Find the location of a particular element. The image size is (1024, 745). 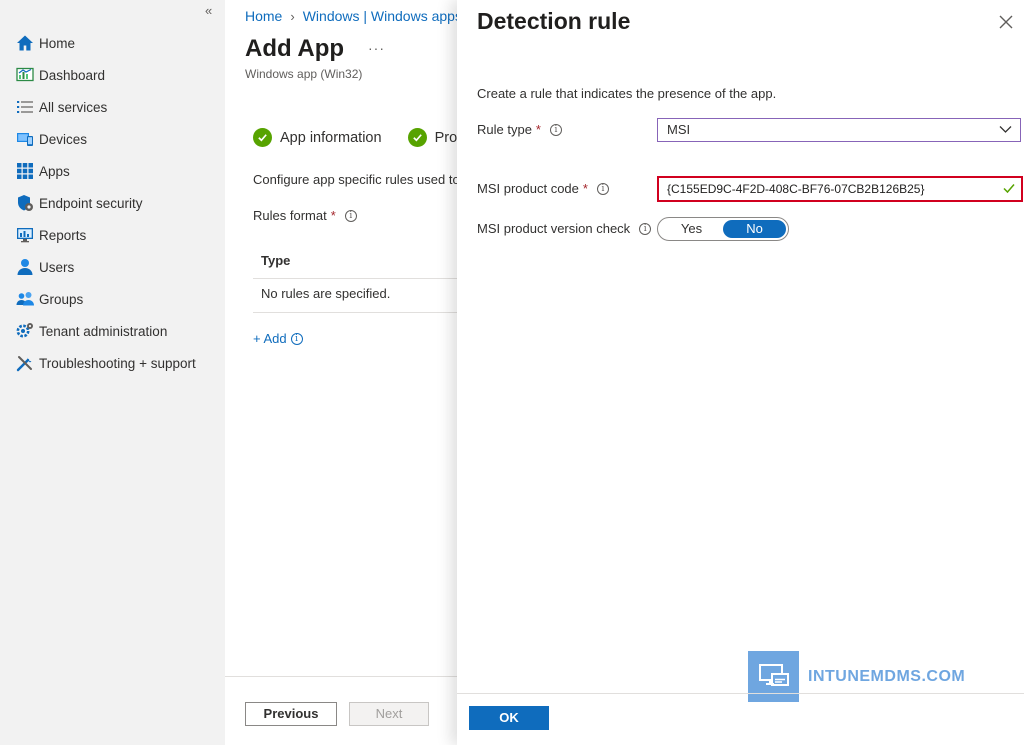

sidebar-item-label: Dashboard is located at coordinates (72, 75).